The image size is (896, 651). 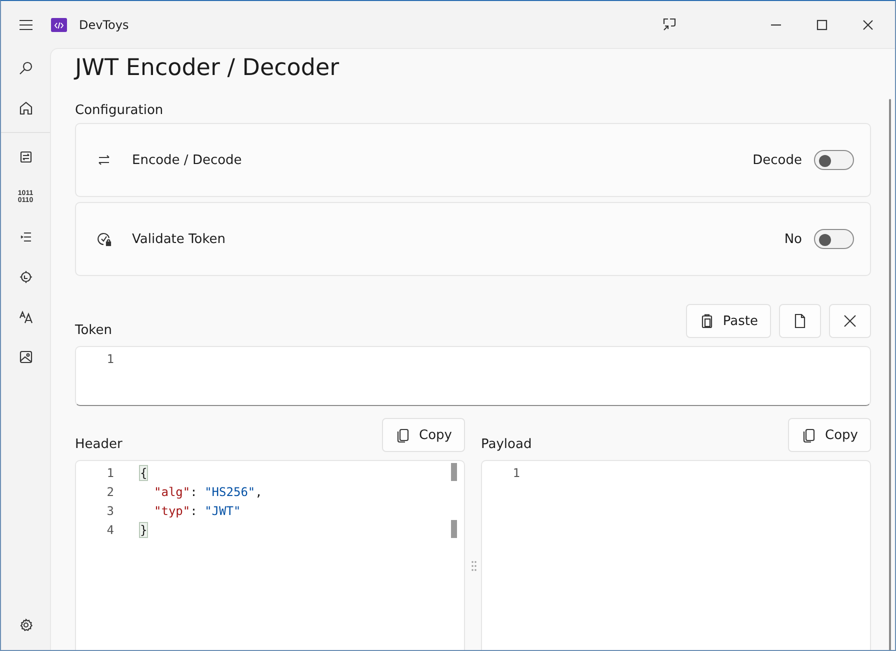 What do you see at coordinates (119, 110) in the screenshot?
I see `section-heading: Configuration` at bounding box center [119, 110].